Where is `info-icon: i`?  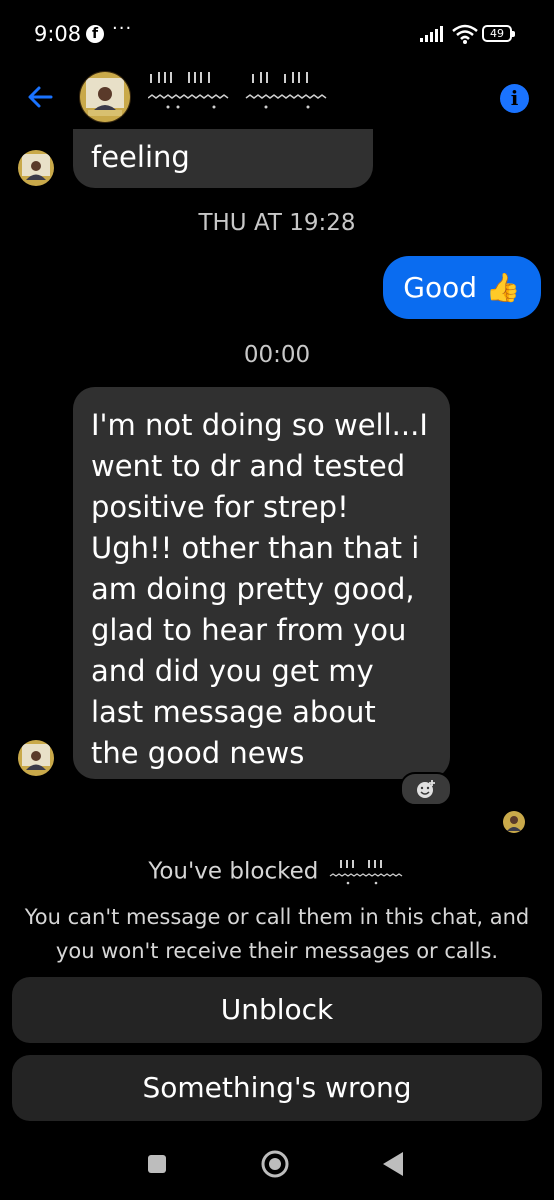 info-icon: i is located at coordinates (514, 98).